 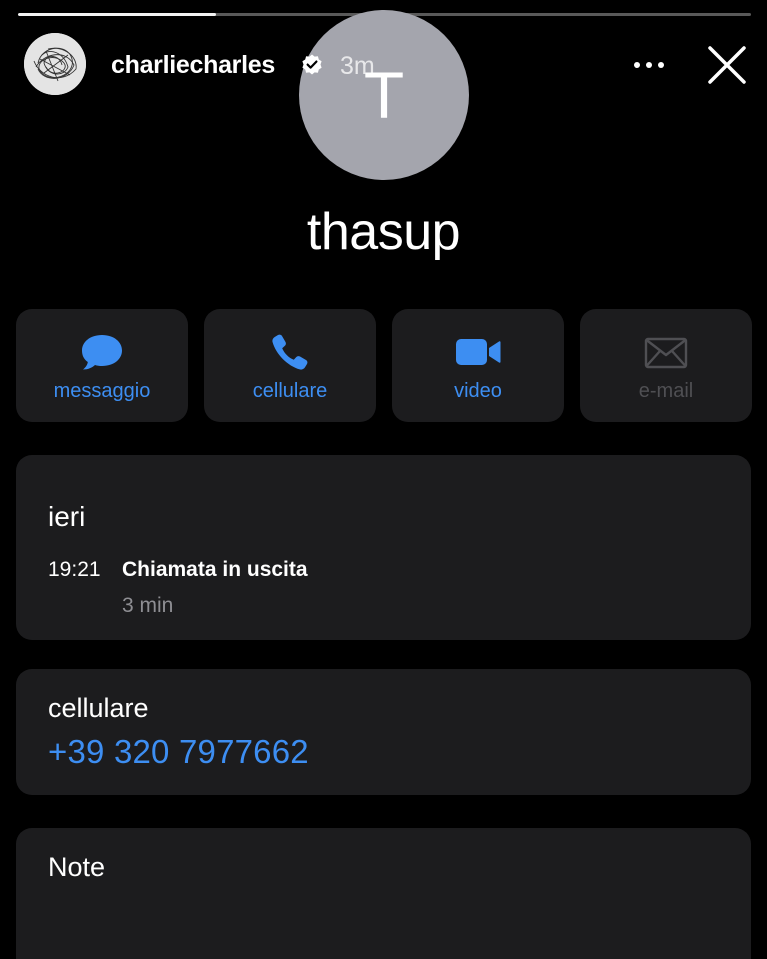 I want to click on verified-badge-icon, so click(x=312, y=64).